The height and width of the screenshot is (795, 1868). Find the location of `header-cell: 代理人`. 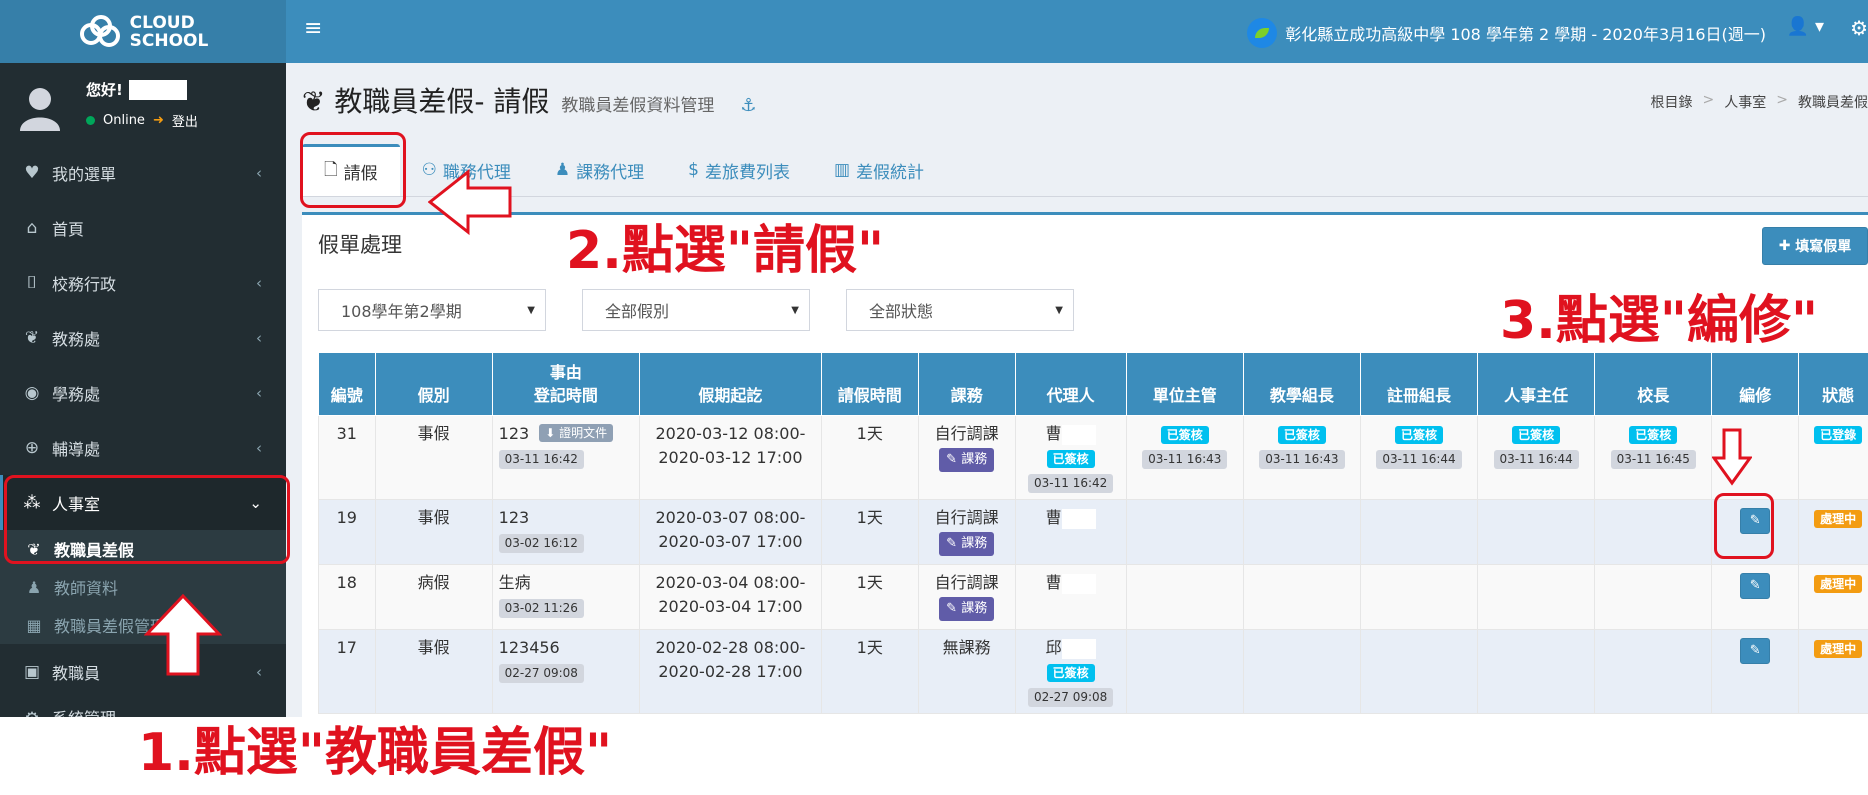

header-cell: 代理人 is located at coordinates (1070, 384).